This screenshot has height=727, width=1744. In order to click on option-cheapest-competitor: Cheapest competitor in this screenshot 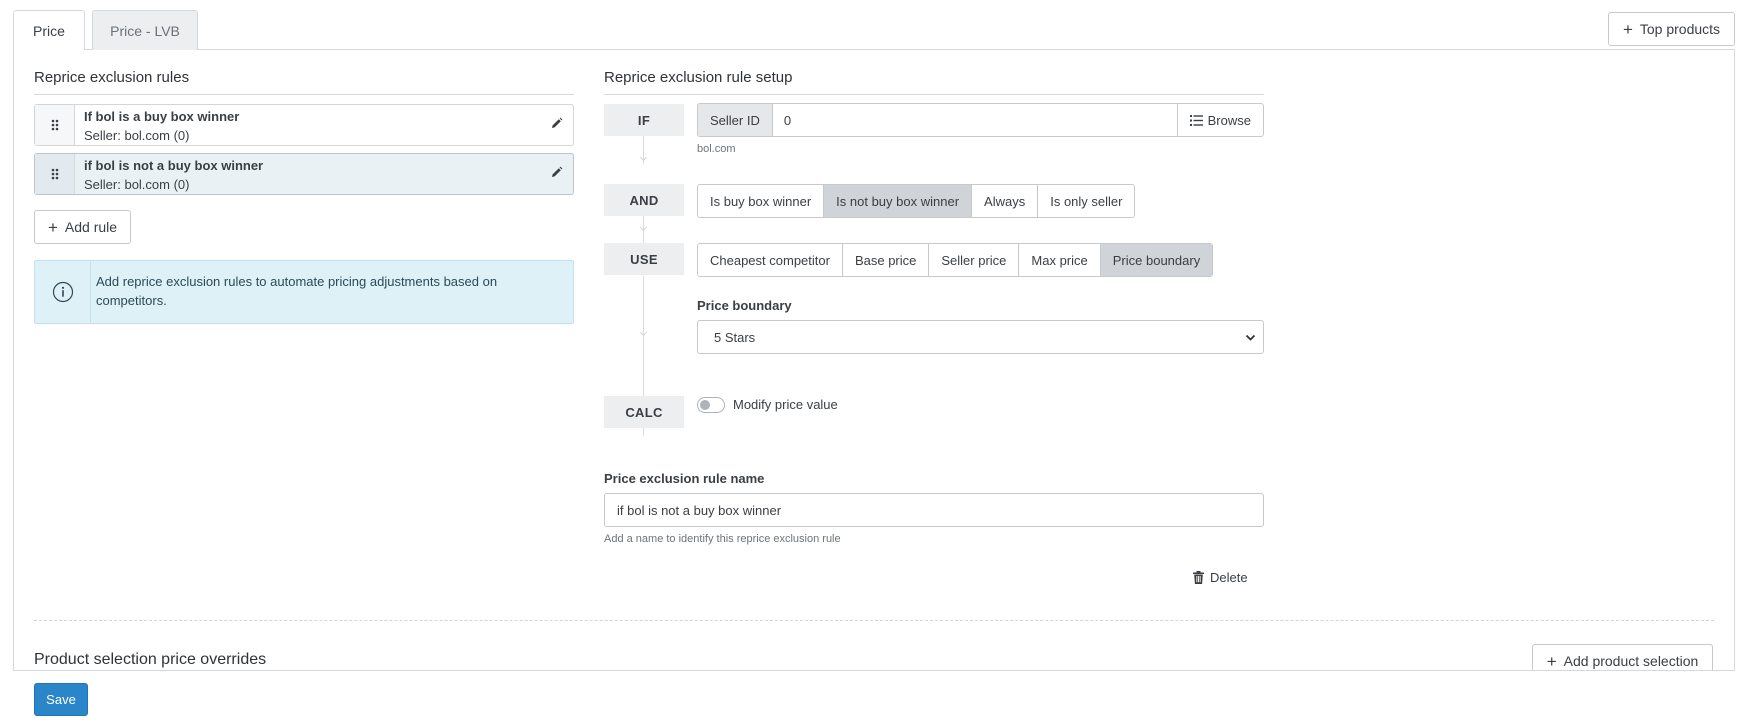, I will do `click(770, 260)`.